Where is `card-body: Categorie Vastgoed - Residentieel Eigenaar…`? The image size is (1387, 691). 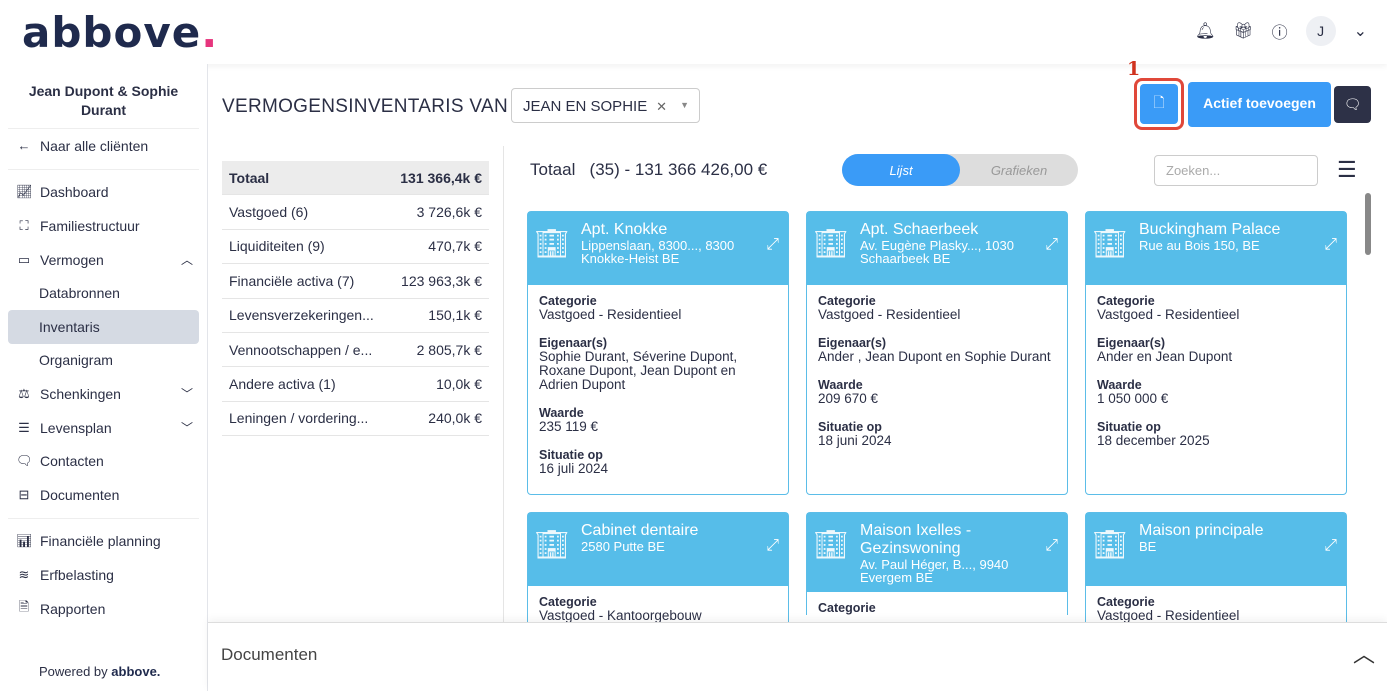 card-body: Categorie Vastgoed - Residentieel Eigenaar… is located at coordinates (1216, 378).